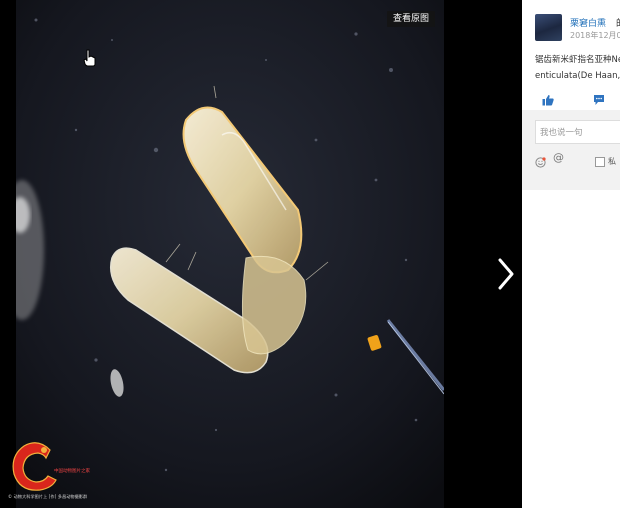  What do you see at coordinates (595, 35) in the screenshot?
I see `post-date: 2018年12月0` at bounding box center [595, 35].